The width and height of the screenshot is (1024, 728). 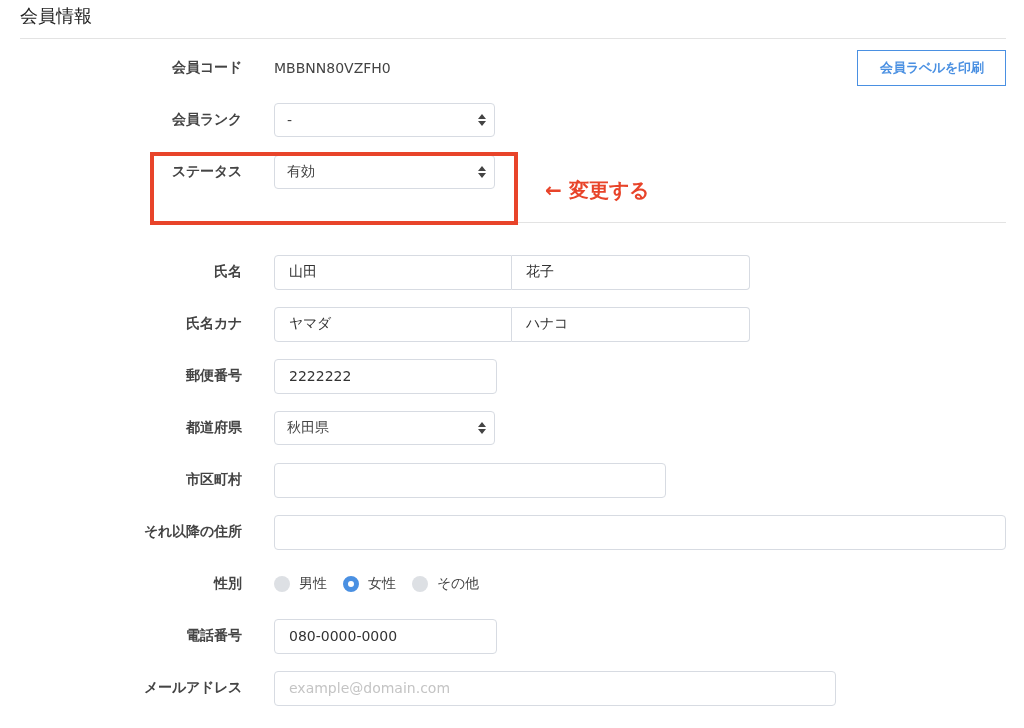 I want to click on page-title: 会員情報, so click(x=513, y=19).